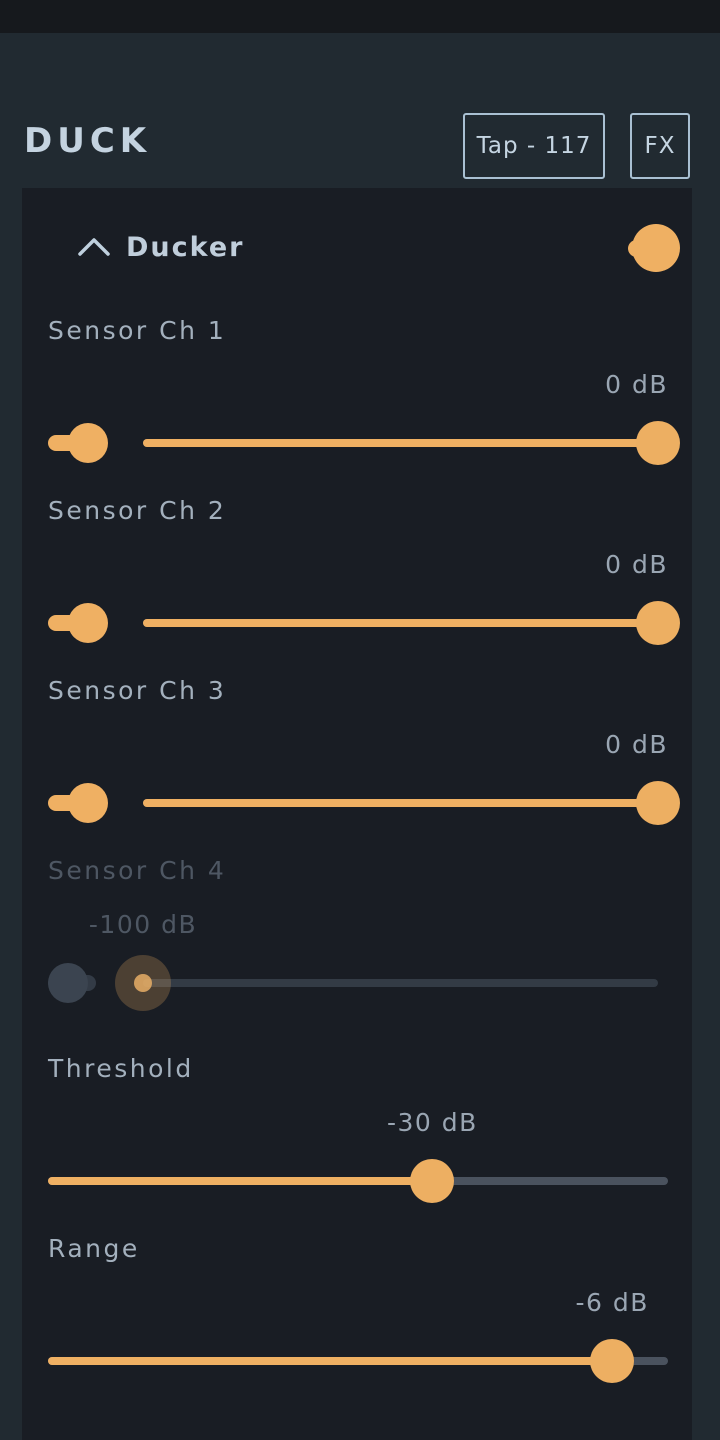 The image size is (720, 1440). What do you see at coordinates (360, 16) in the screenshot?
I see `status-bar` at bounding box center [360, 16].